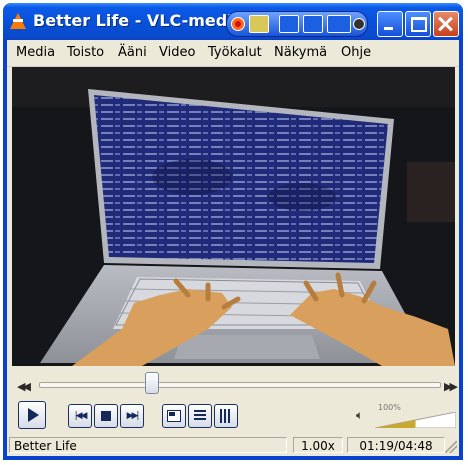 This screenshot has width=468, height=465. I want to click on title-bar: Better Life - VLC-mediasoitin, so click(233, 21).